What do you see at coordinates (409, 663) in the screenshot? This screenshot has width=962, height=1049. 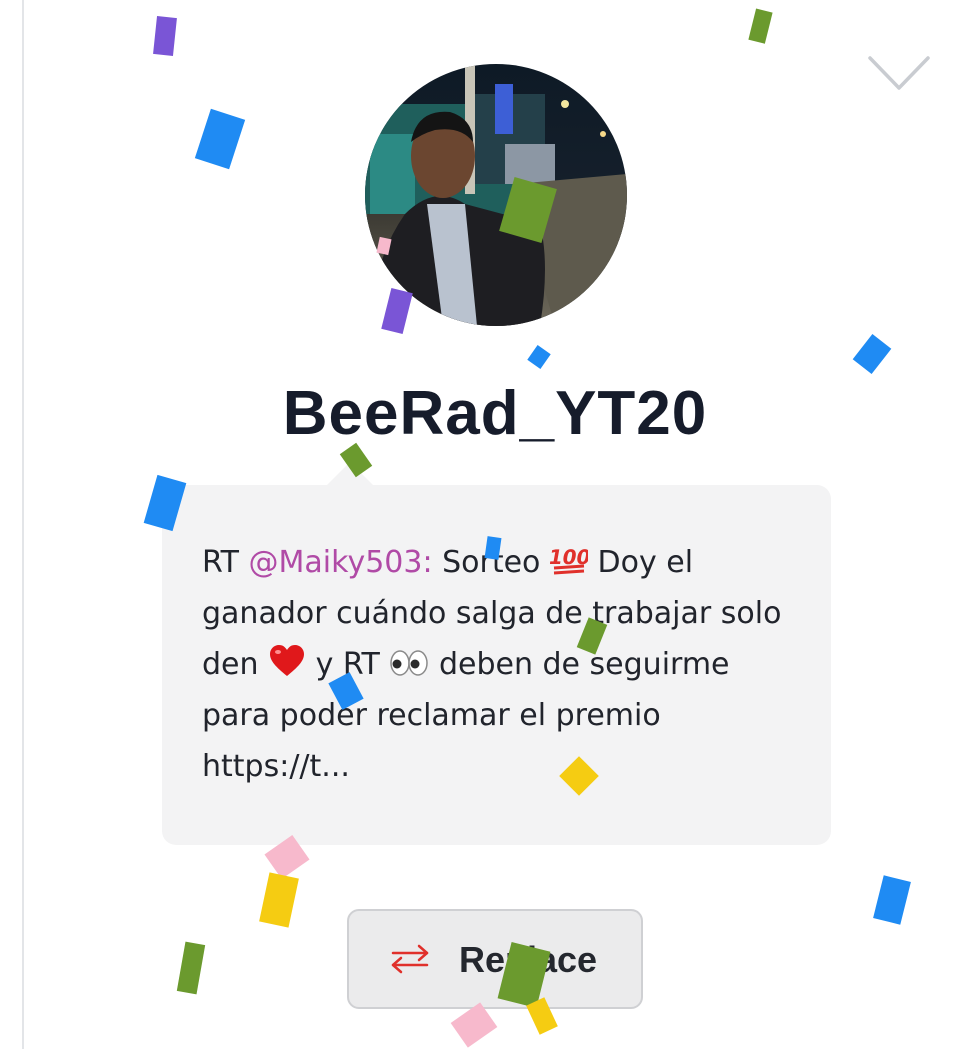 I see `eyes-icon` at bounding box center [409, 663].